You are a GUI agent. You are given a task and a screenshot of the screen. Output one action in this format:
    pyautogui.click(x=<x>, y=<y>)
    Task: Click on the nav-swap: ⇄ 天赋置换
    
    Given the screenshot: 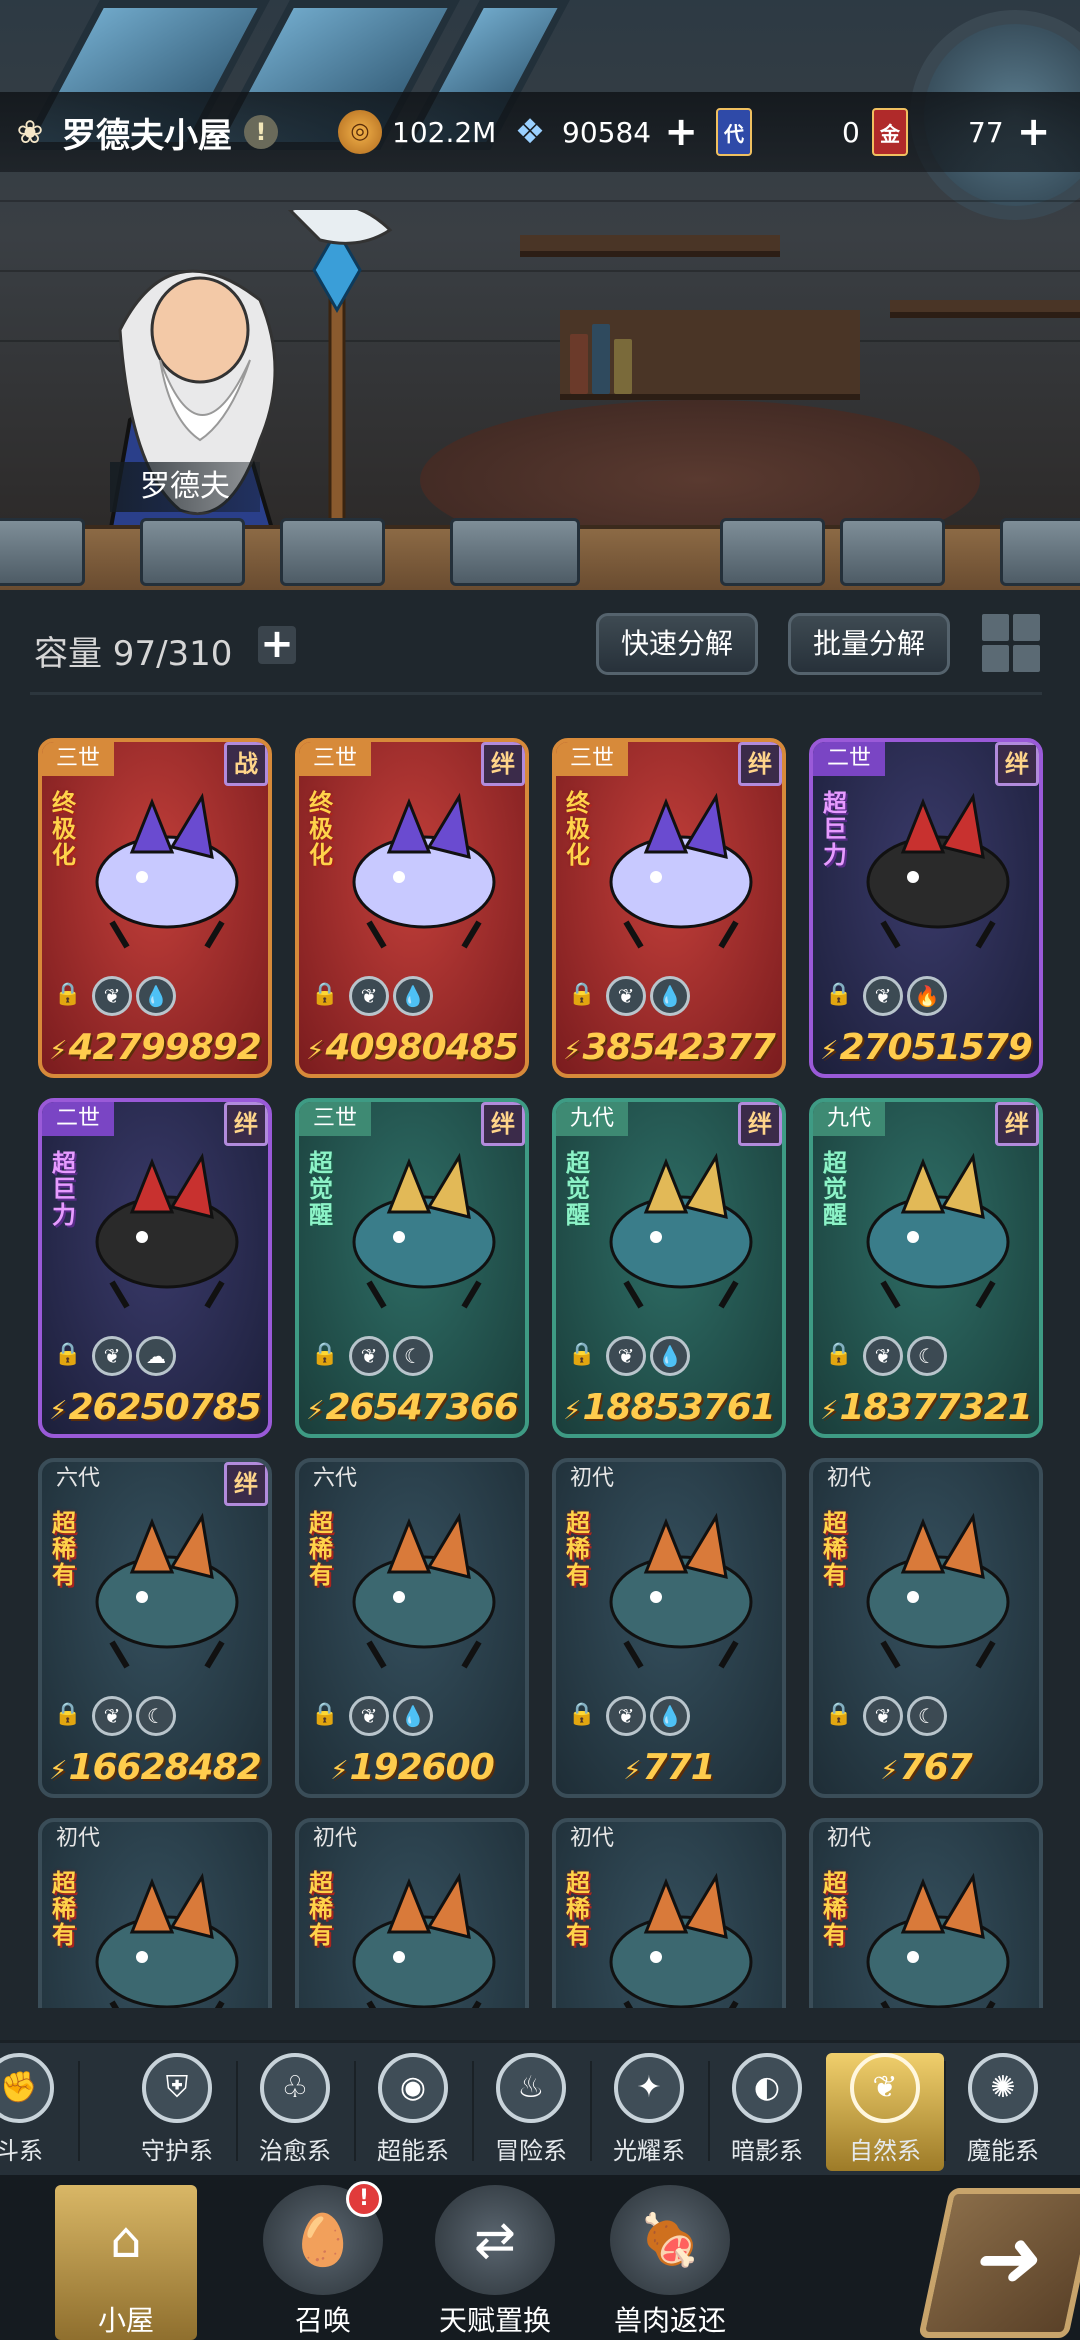 What is the action you would take?
    pyautogui.click(x=495, y=2262)
    